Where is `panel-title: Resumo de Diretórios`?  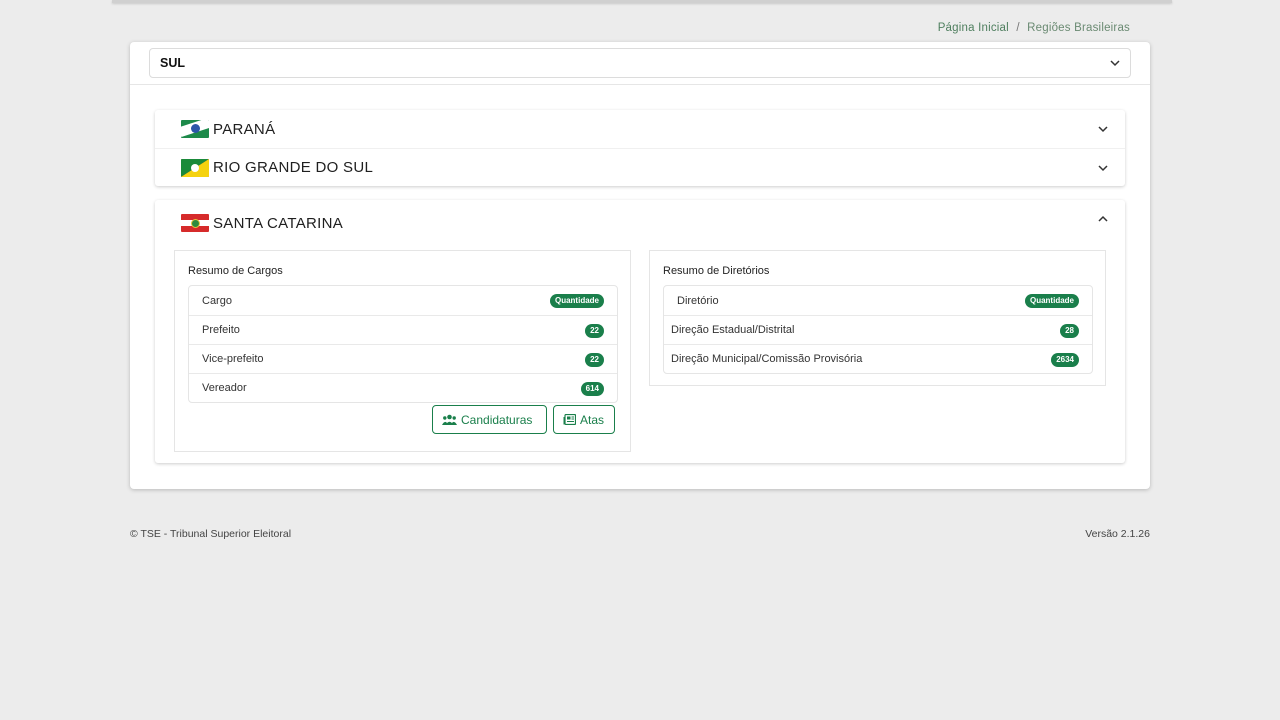
panel-title: Resumo de Diretórios is located at coordinates (716, 271).